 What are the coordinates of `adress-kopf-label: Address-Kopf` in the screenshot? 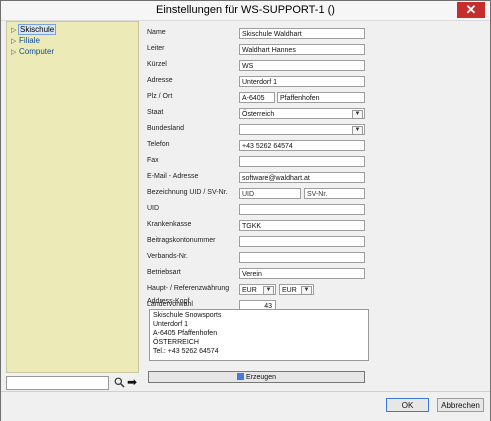 It's located at (168, 301).